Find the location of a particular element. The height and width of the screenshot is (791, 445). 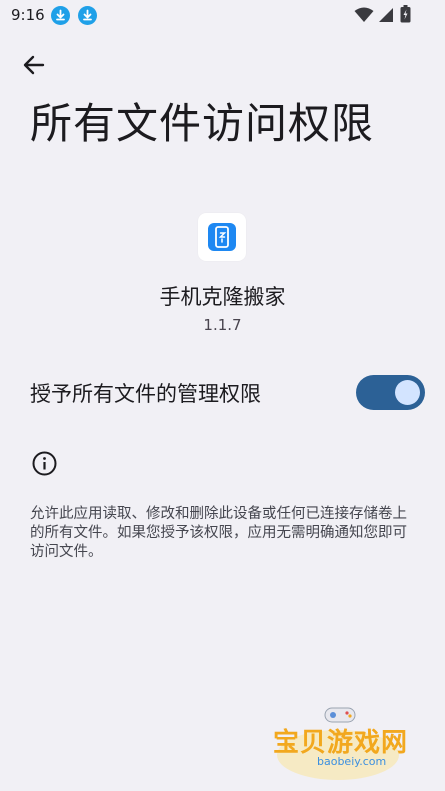

battery-icon is located at coordinates (405, 14).